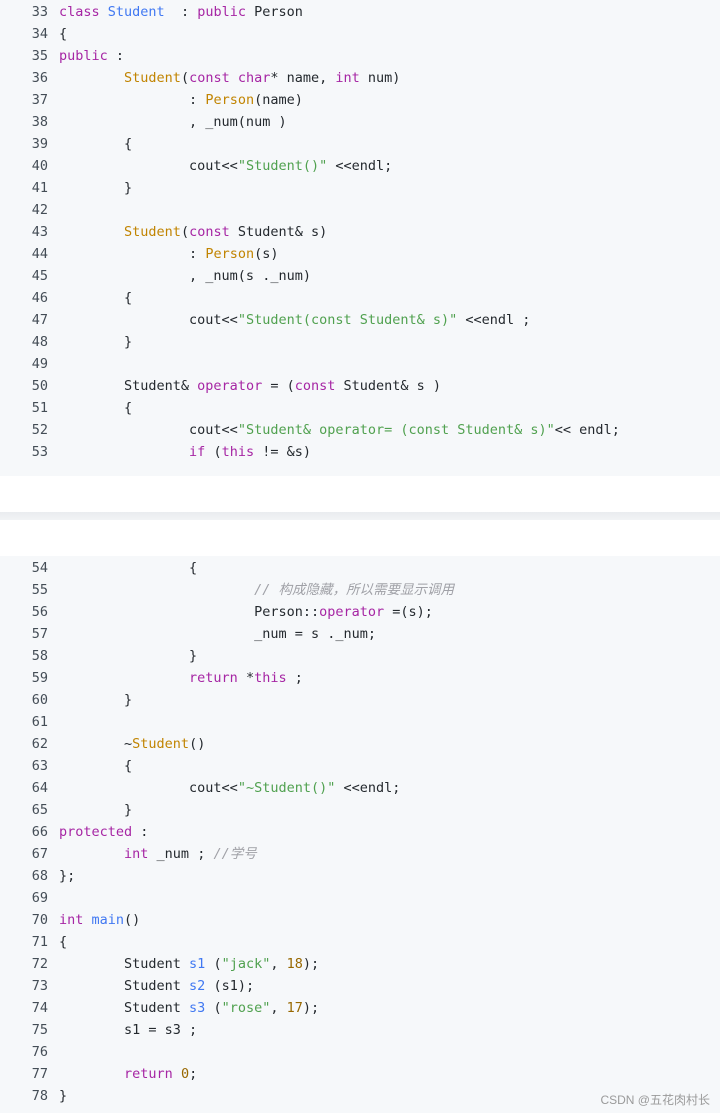  Describe the element at coordinates (360, 298) in the screenshot. I see `code-line: 46 {` at that location.